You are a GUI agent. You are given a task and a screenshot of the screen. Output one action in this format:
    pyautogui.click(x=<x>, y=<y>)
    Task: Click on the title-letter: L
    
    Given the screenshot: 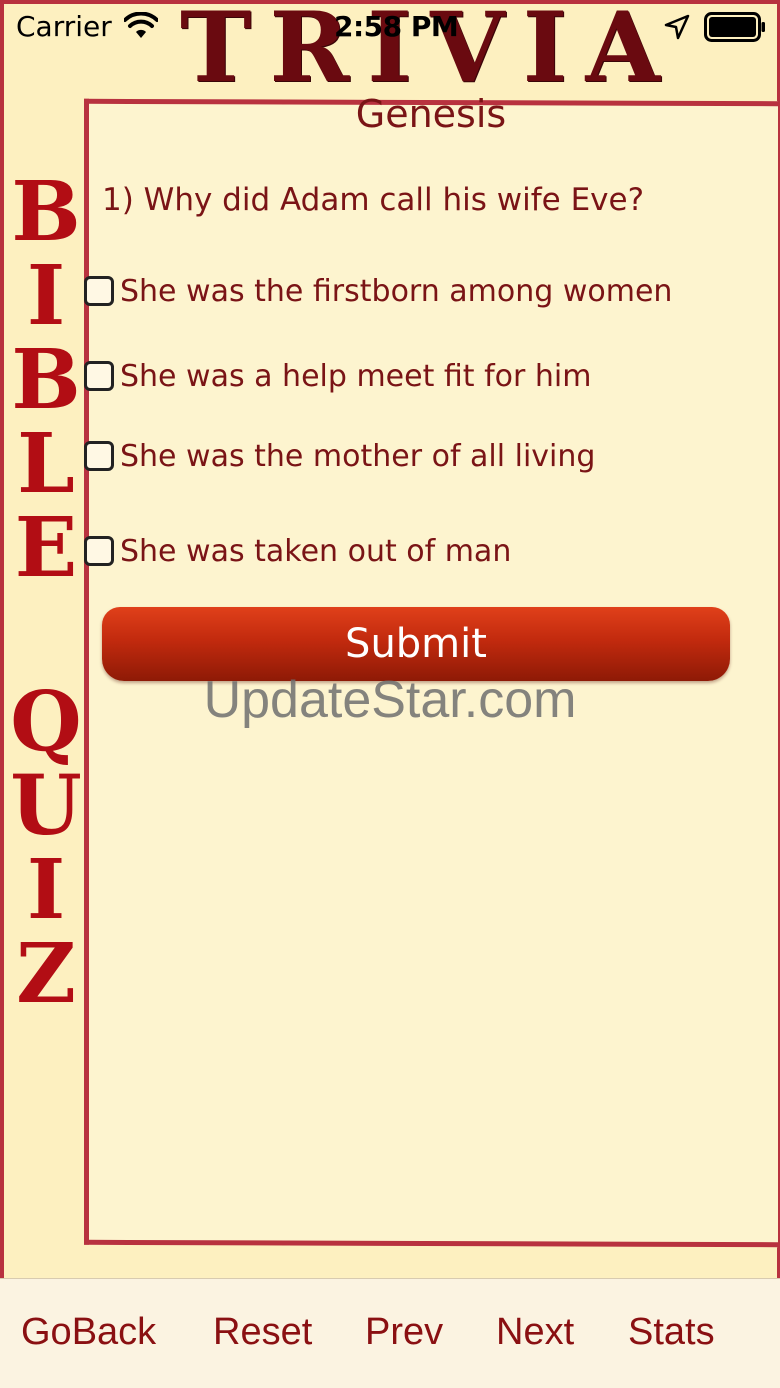 What is the action you would take?
    pyautogui.click(x=46, y=464)
    